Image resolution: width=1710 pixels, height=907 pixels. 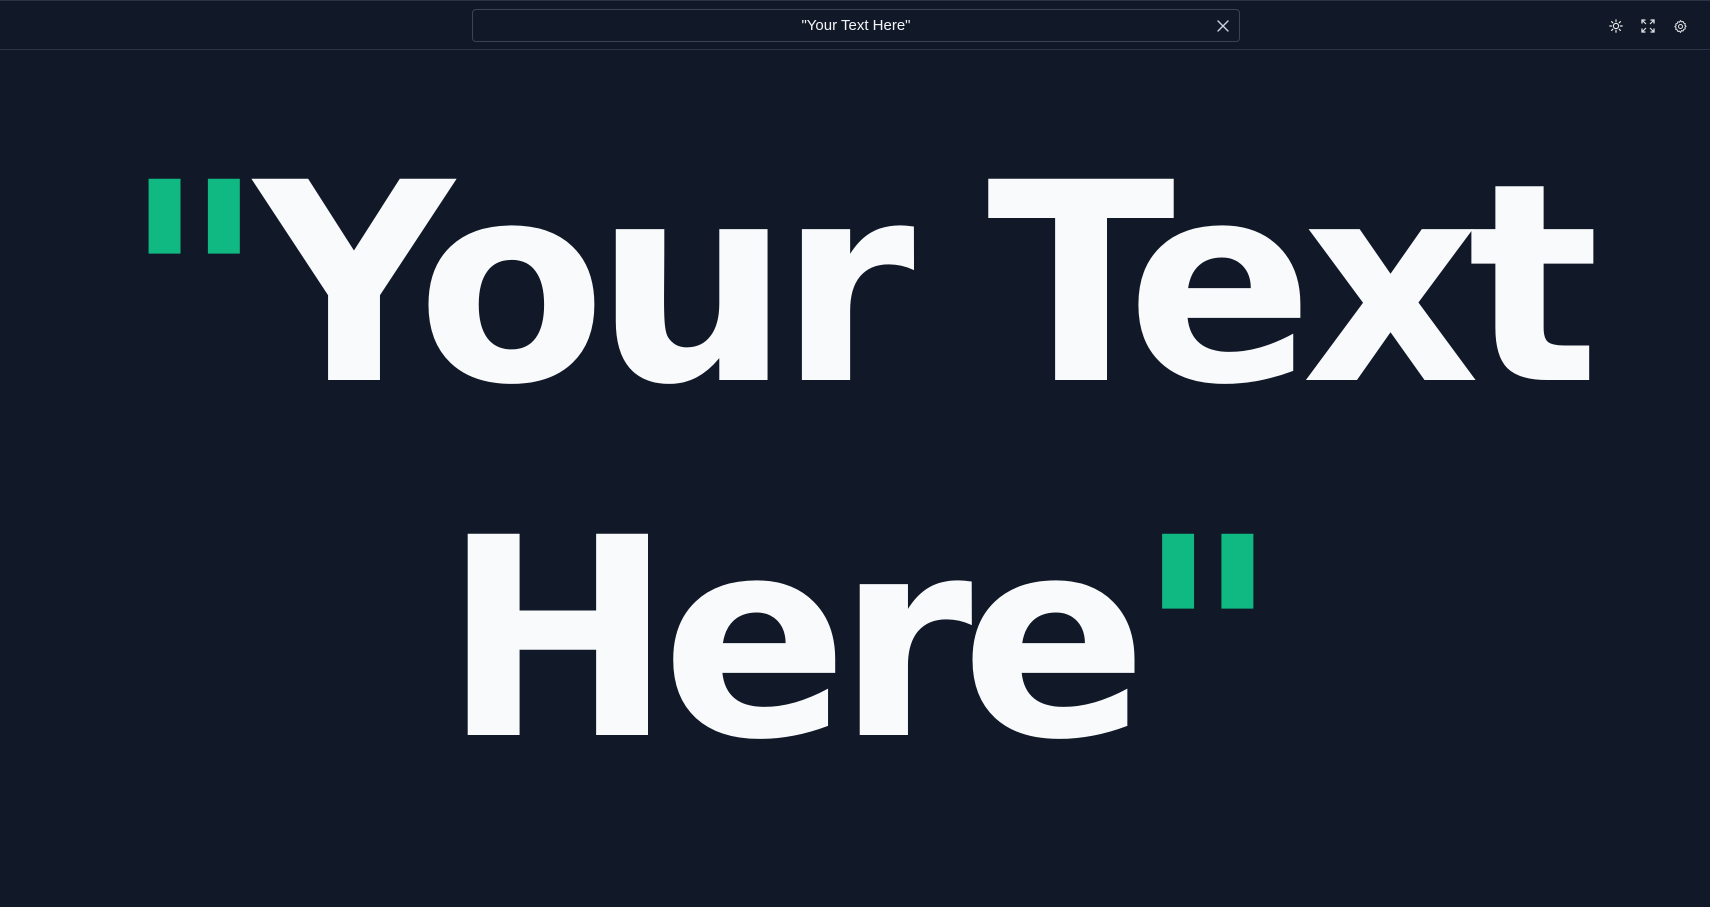 I want to click on text-input, so click(x=856, y=25).